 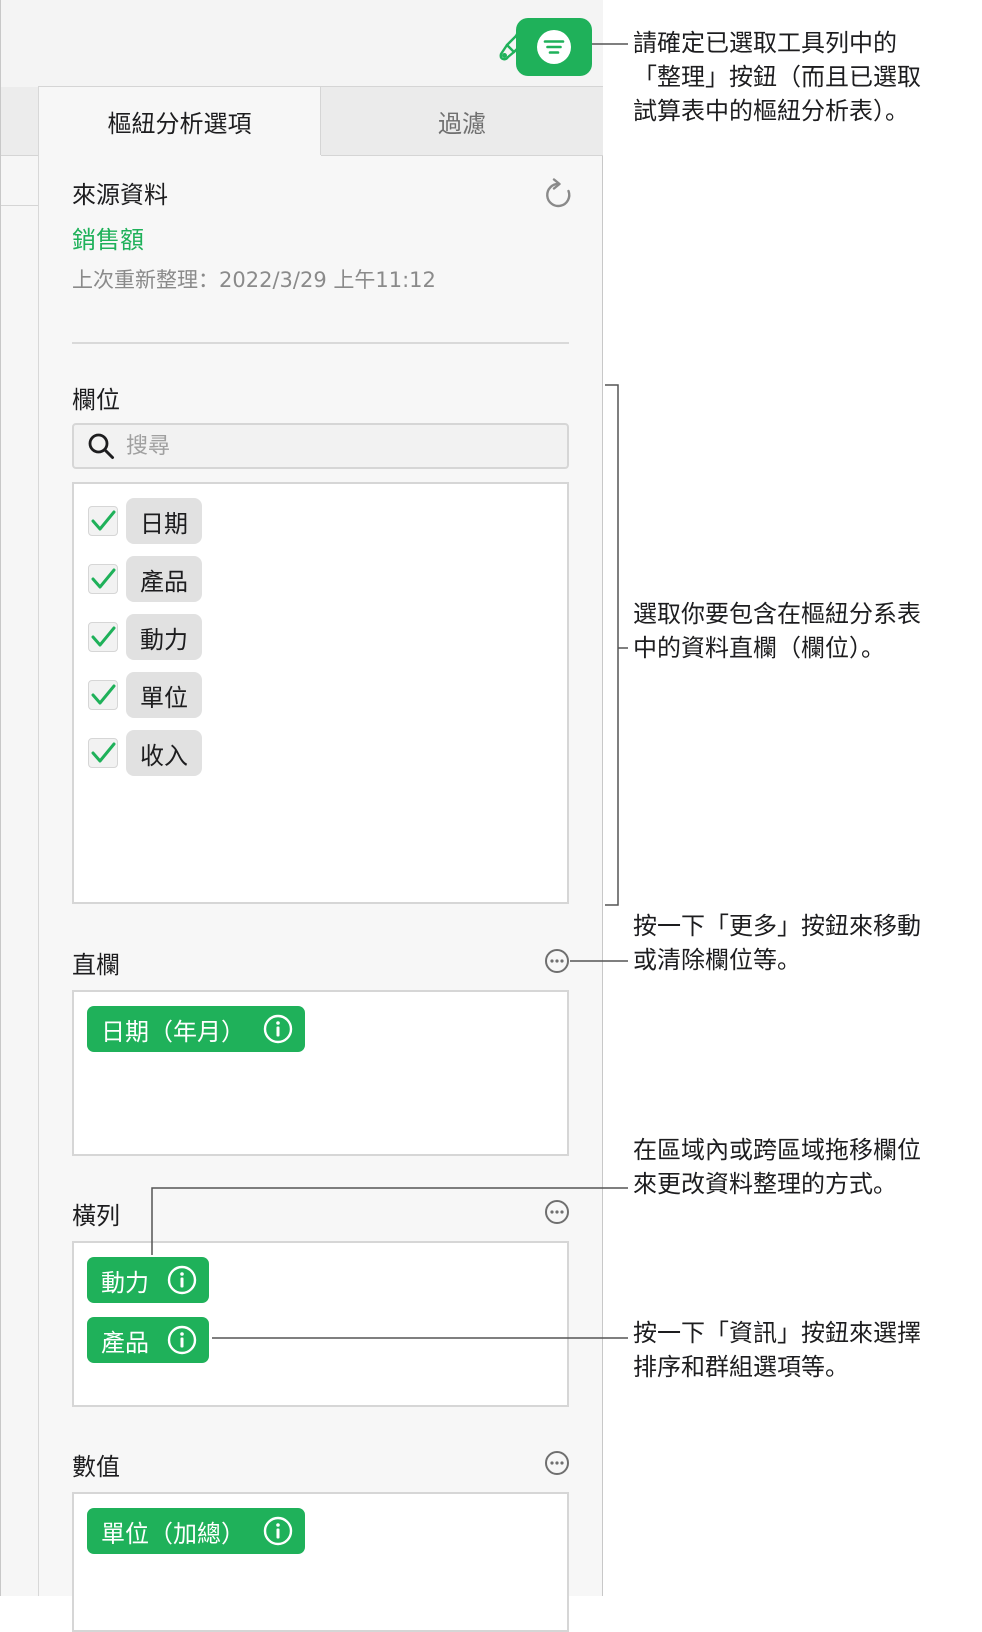 I want to click on field-row: 動力, so click(x=145, y=637).